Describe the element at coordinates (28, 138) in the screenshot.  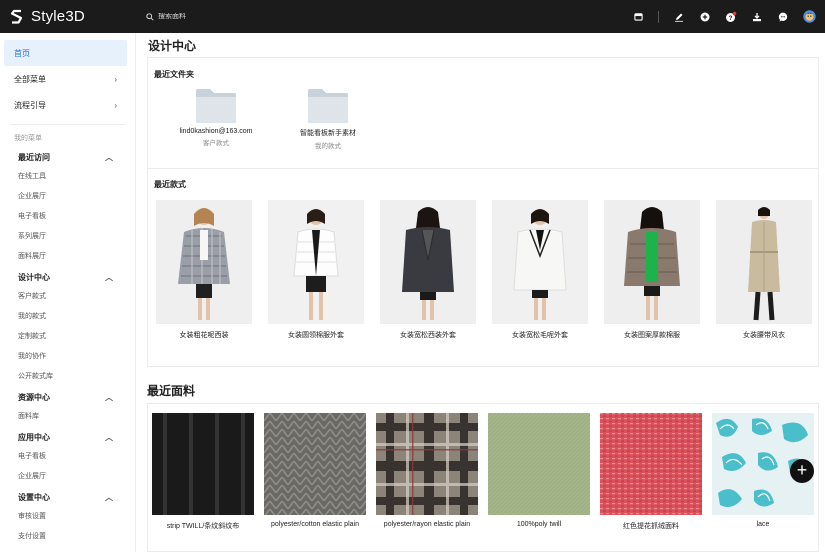
I see `my-menu-label: 我的菜单` at that location.